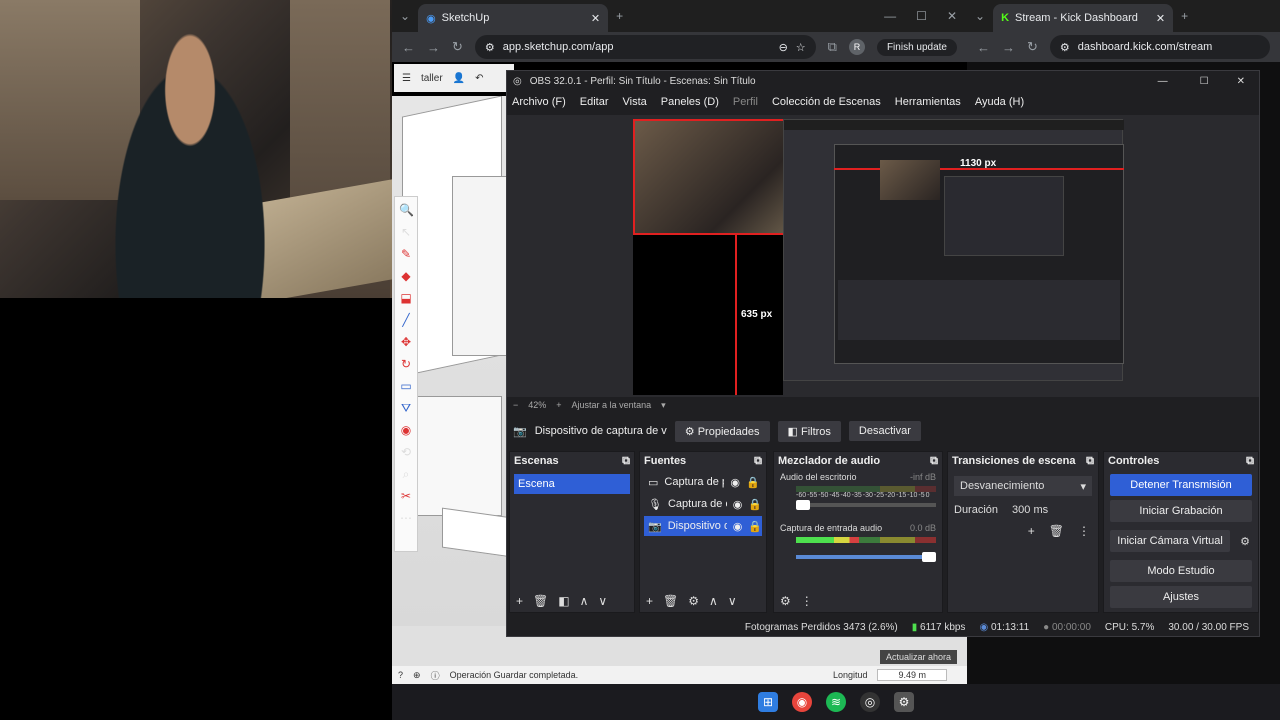 This screenshot has height=720, width=1280. What do you see at coordinates (1181, 511) in the screenshot?
I see `start-recording-button: Iniciar Grabación` at bounding box center [1181, 511].